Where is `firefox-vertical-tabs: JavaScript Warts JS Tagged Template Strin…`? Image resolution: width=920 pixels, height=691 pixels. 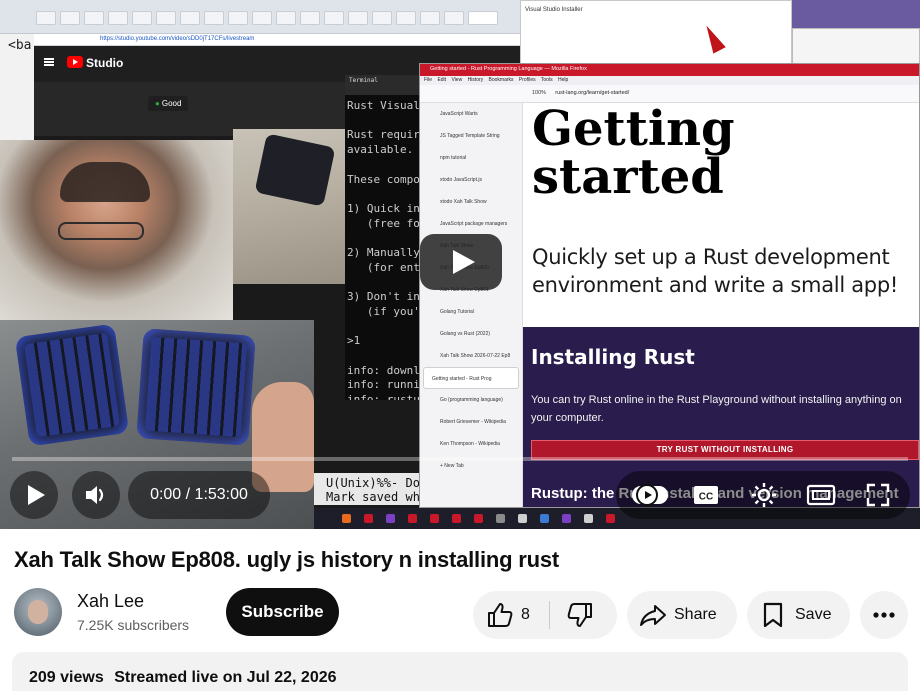
firefox-vertical-tabs: JavaScript Warts JS Tagged Template Strin… is located at coordinates (471, 305).